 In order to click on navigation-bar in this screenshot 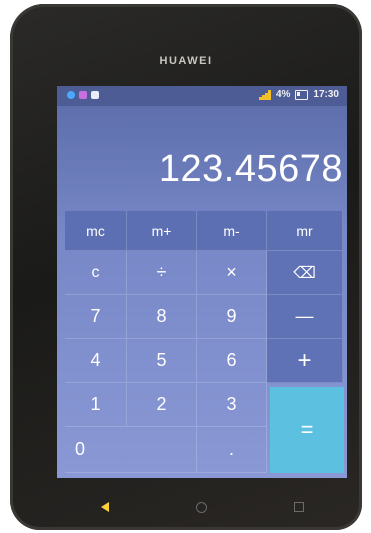, I will do `click(202, 507)`.